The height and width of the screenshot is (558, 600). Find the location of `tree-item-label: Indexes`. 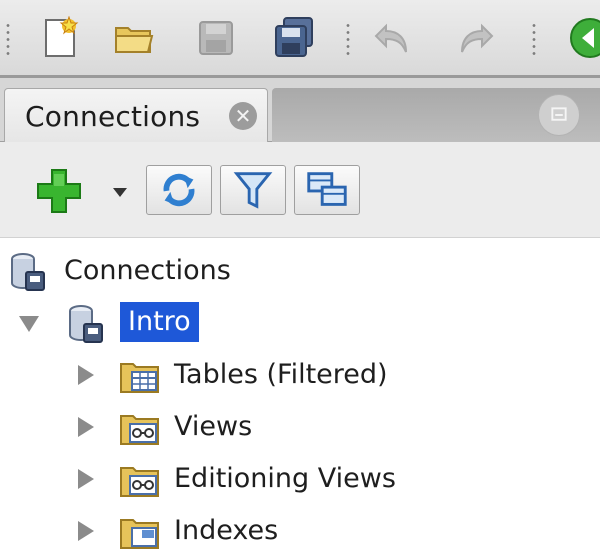

tree-item-label: Indexes is located at coordinates (226, 530).